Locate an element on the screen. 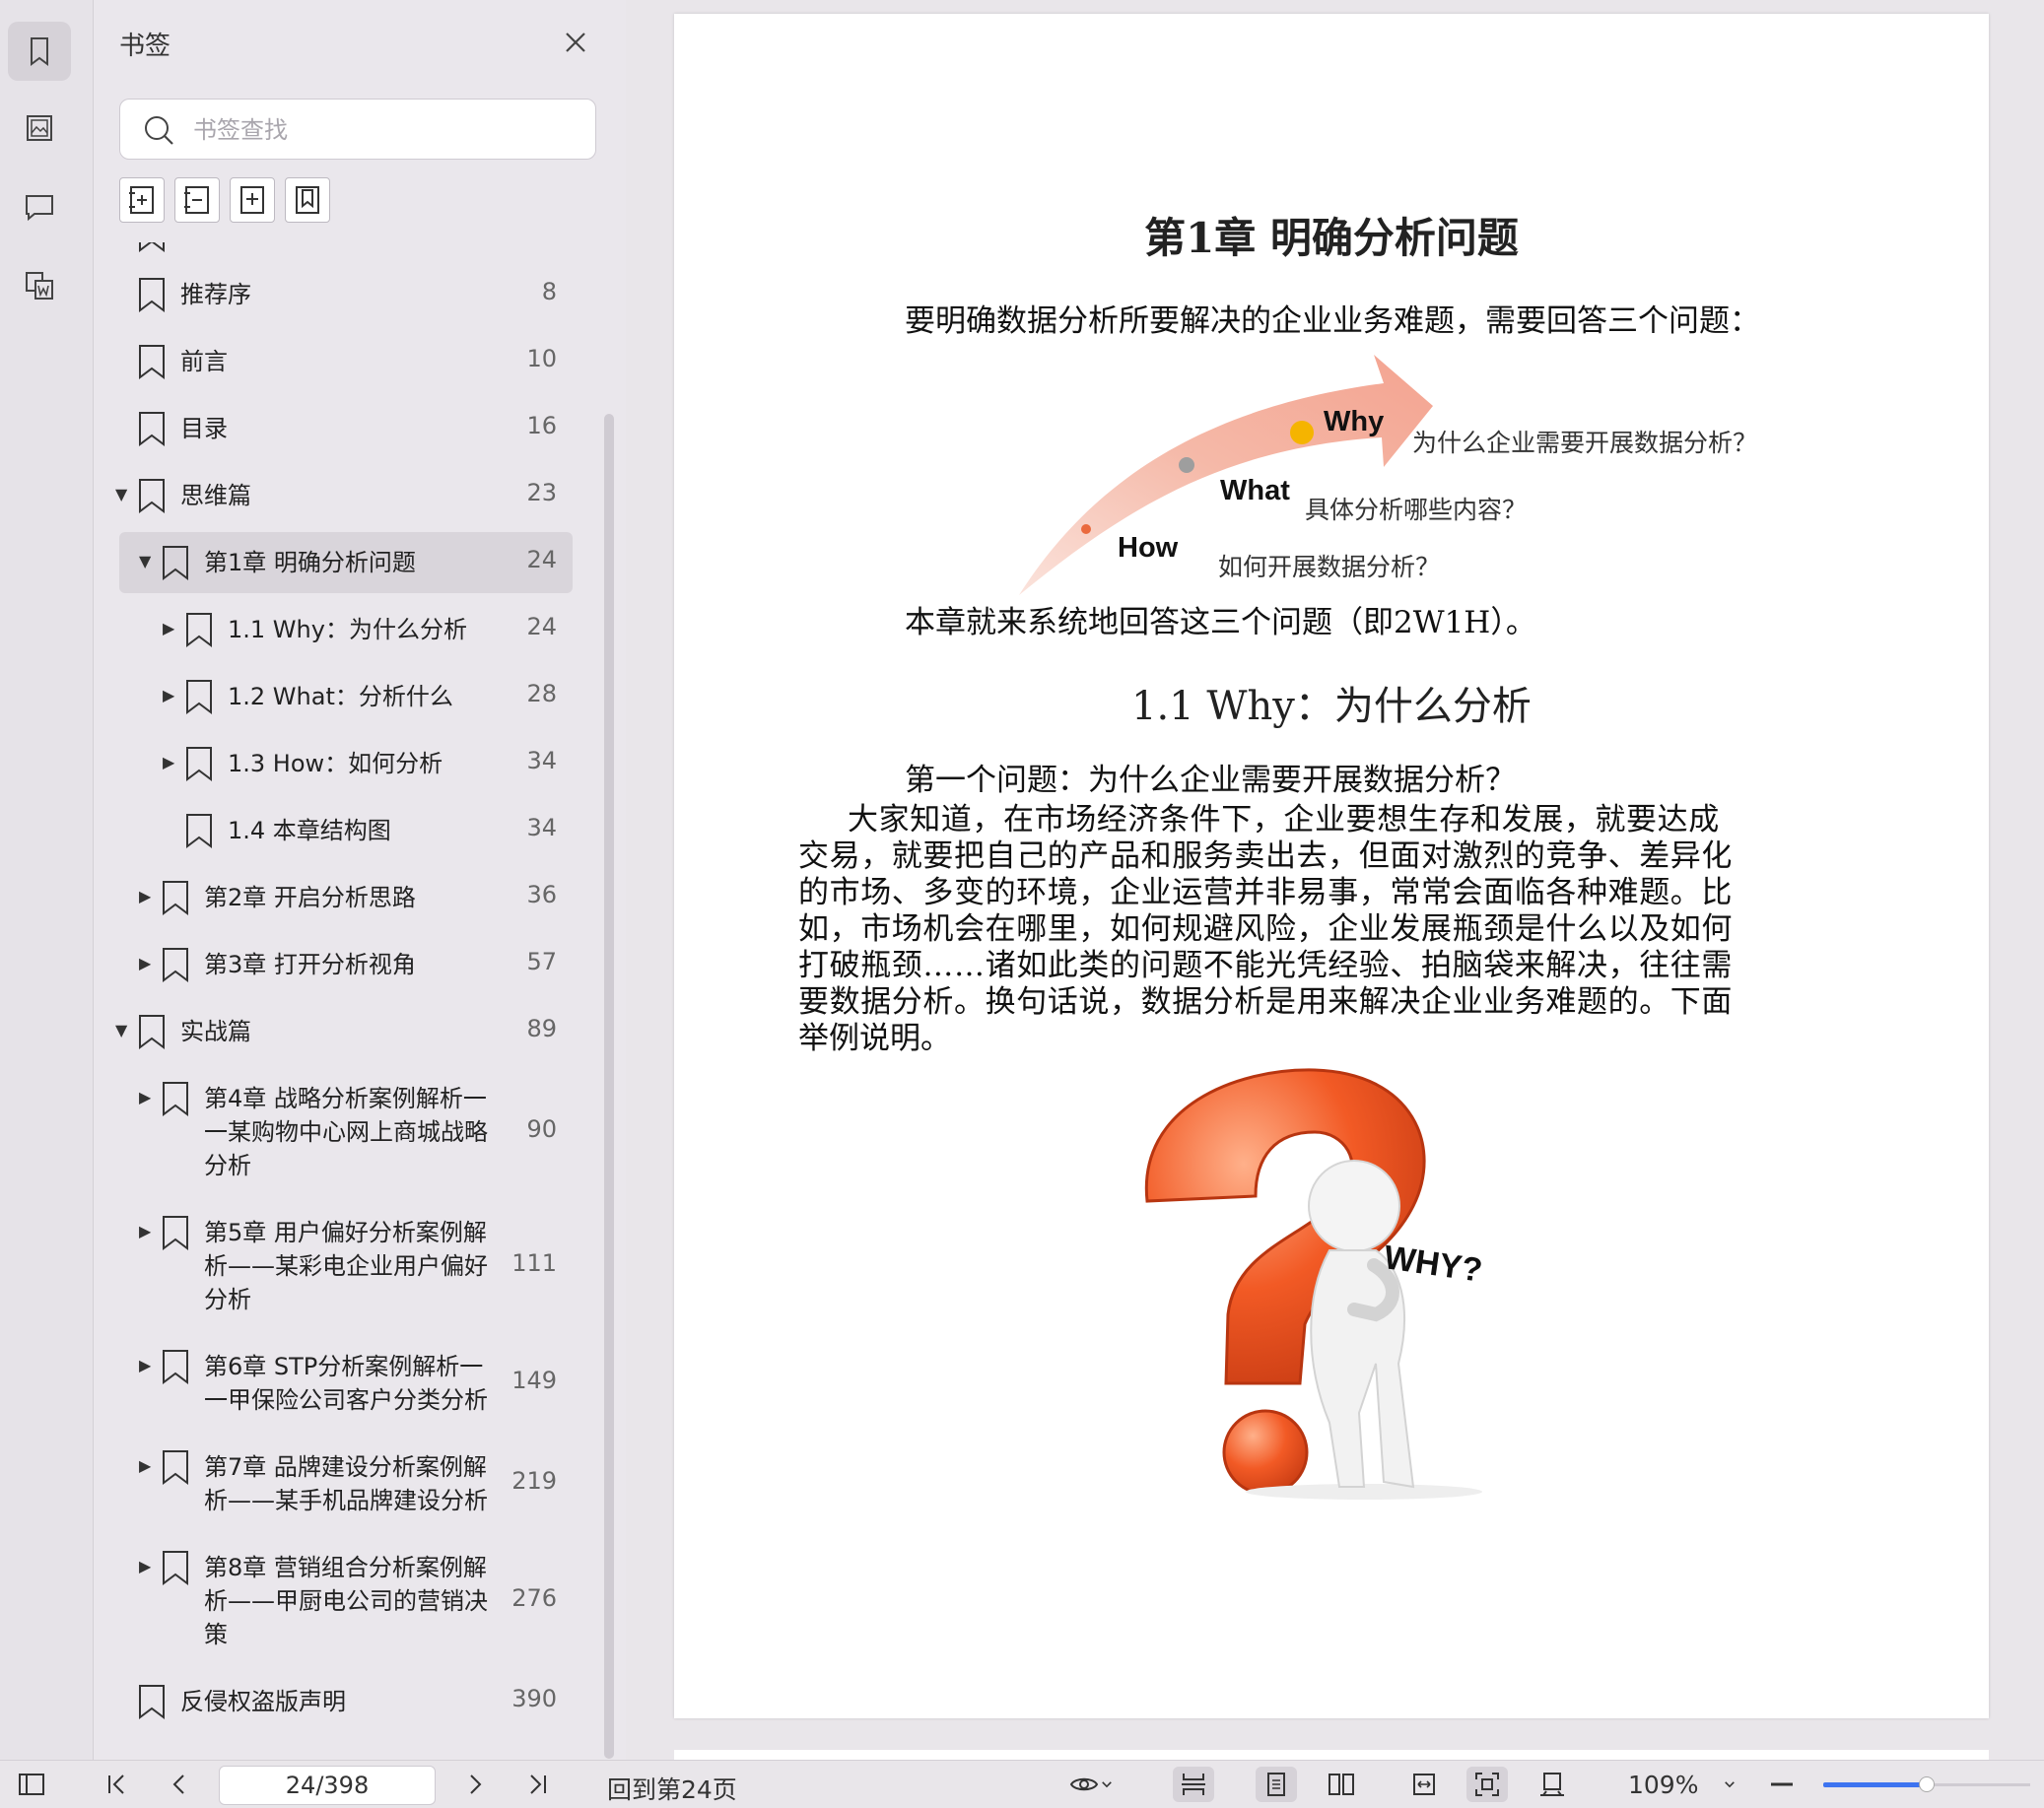 This screenshot has width=2044, height=1808. status-bar: 回到第24页 109% is located at coordinates (1022, 1784).